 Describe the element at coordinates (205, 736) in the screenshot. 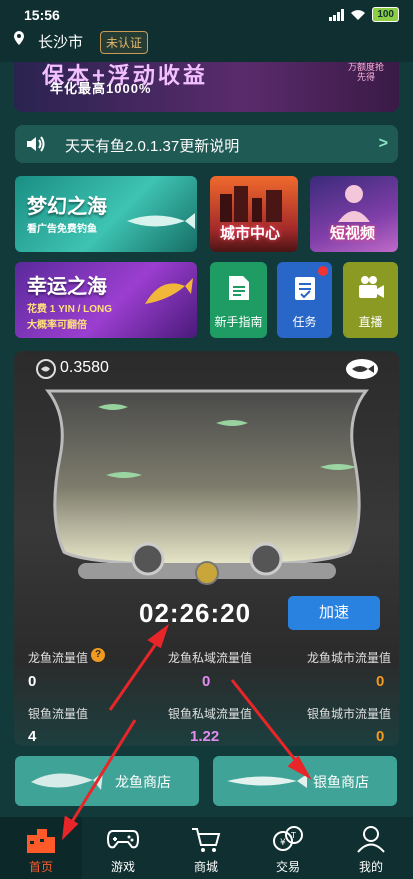

I see `silver-private-flow-value: 1.22` at that location.